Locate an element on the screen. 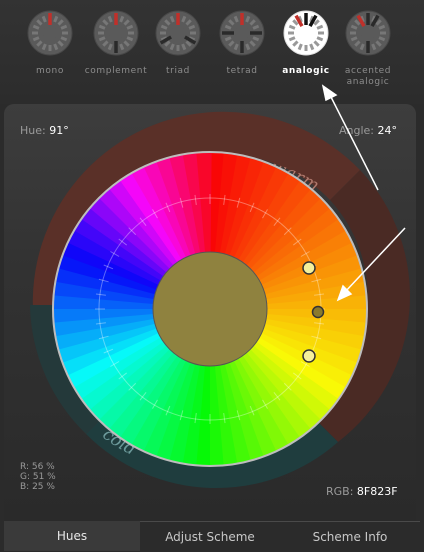 The width and height of the screenshot is (424, 552). tab-scheme-info: Scheme Info is located at coordinates (350, 536).